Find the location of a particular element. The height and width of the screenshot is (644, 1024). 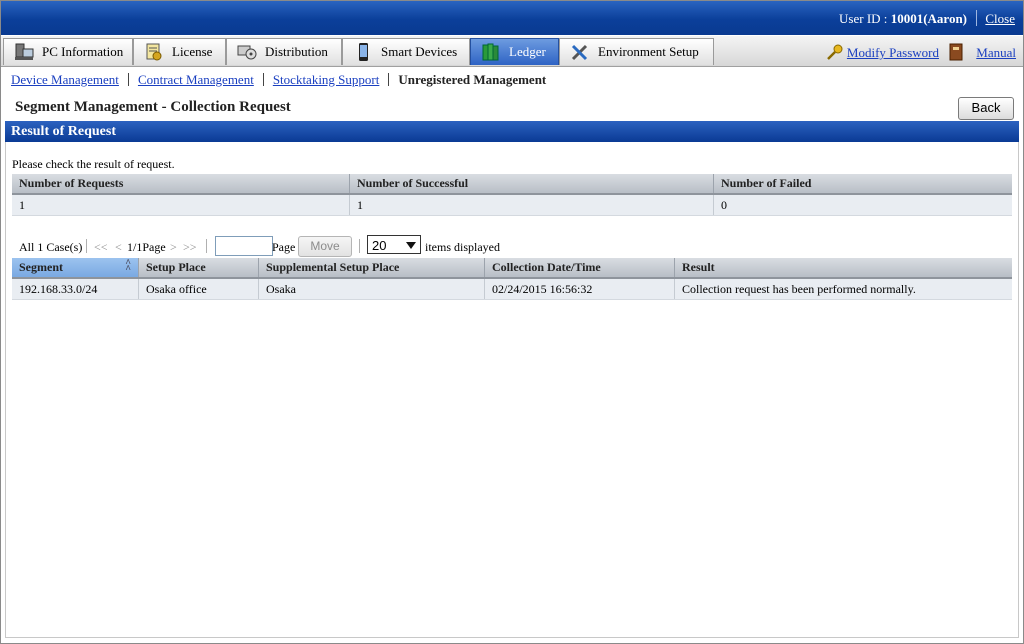

user-id: User ID : 10001(Aaron) is located at coordinates (903, 19).